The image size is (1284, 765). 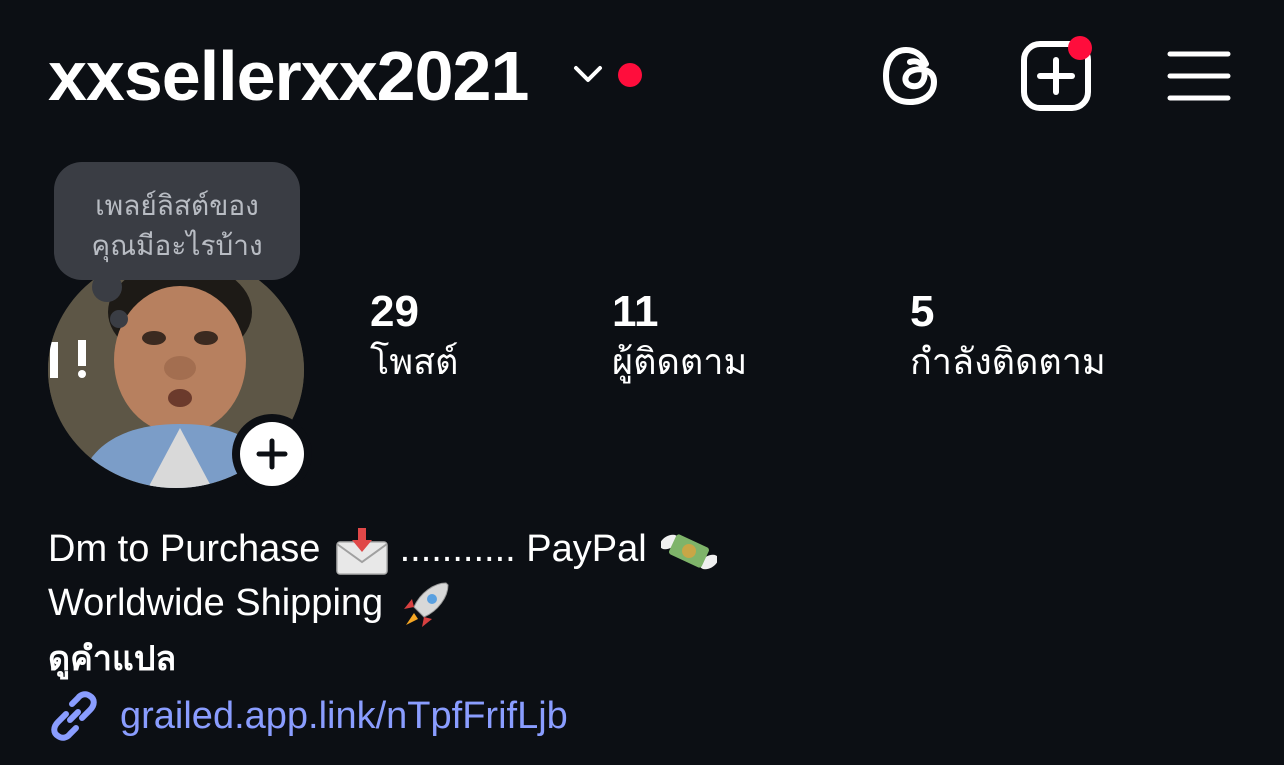 What do you see at coordinates (912, 76) in the screenshot?
I see `threads-icon` at bounding box center [912, 76].